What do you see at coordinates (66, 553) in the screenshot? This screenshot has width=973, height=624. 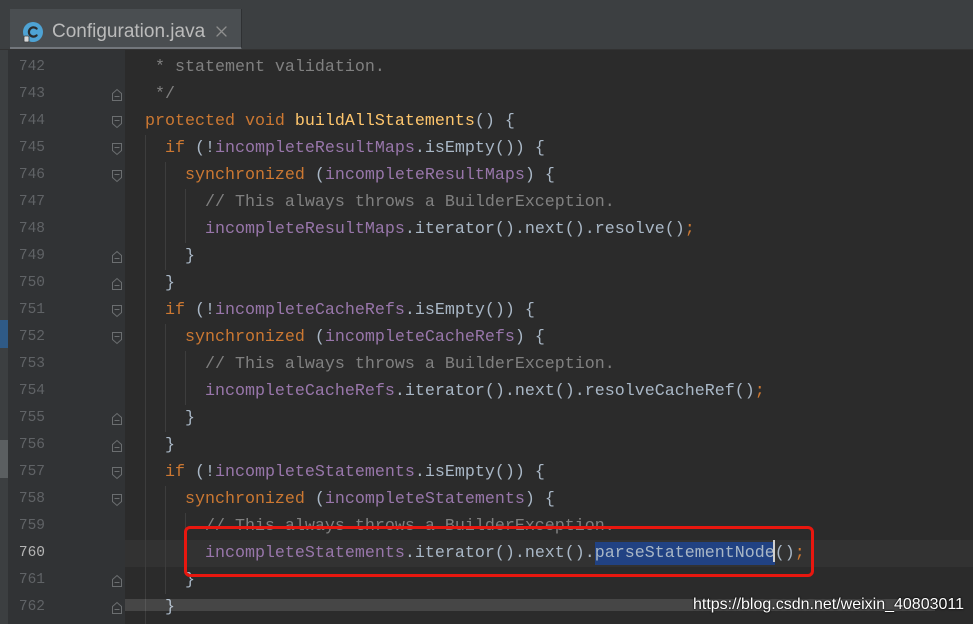 I see `gutter-row-current: 760` at bounding box center [66, 553].